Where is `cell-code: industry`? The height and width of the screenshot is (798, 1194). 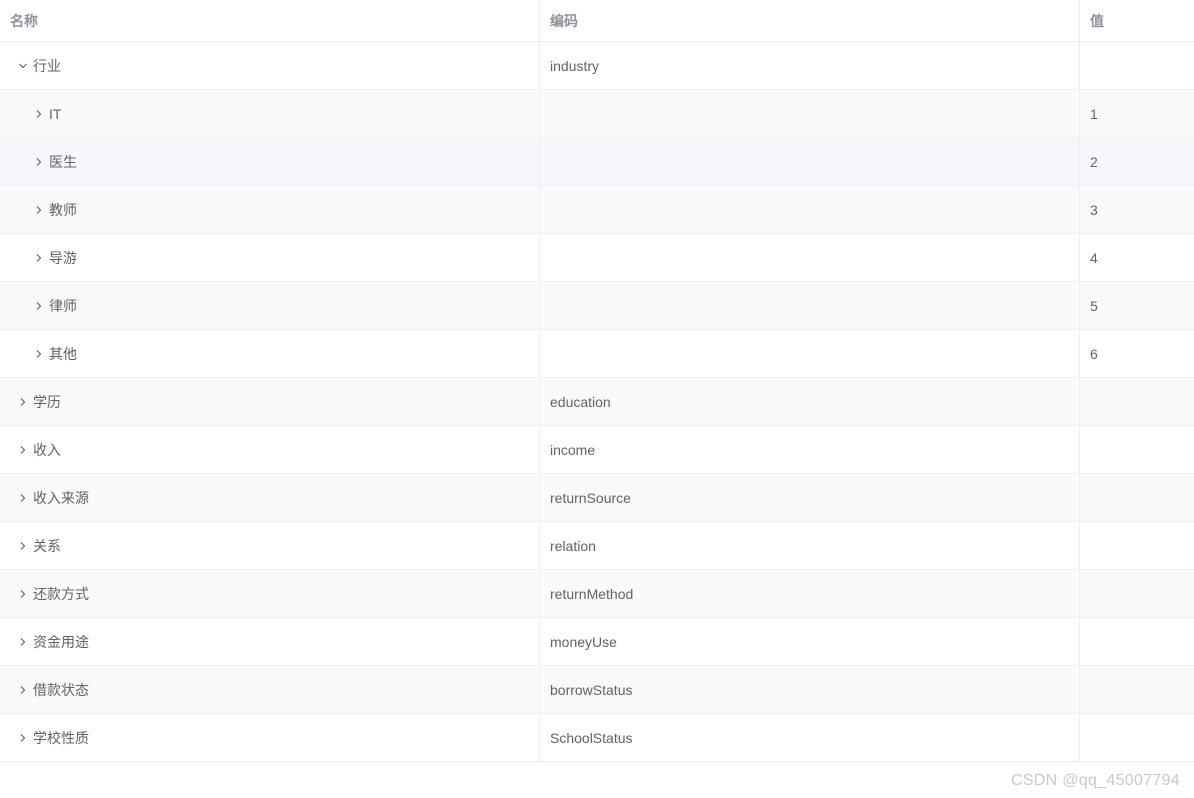
cell-code: industry is located at coordinates (810, 65).